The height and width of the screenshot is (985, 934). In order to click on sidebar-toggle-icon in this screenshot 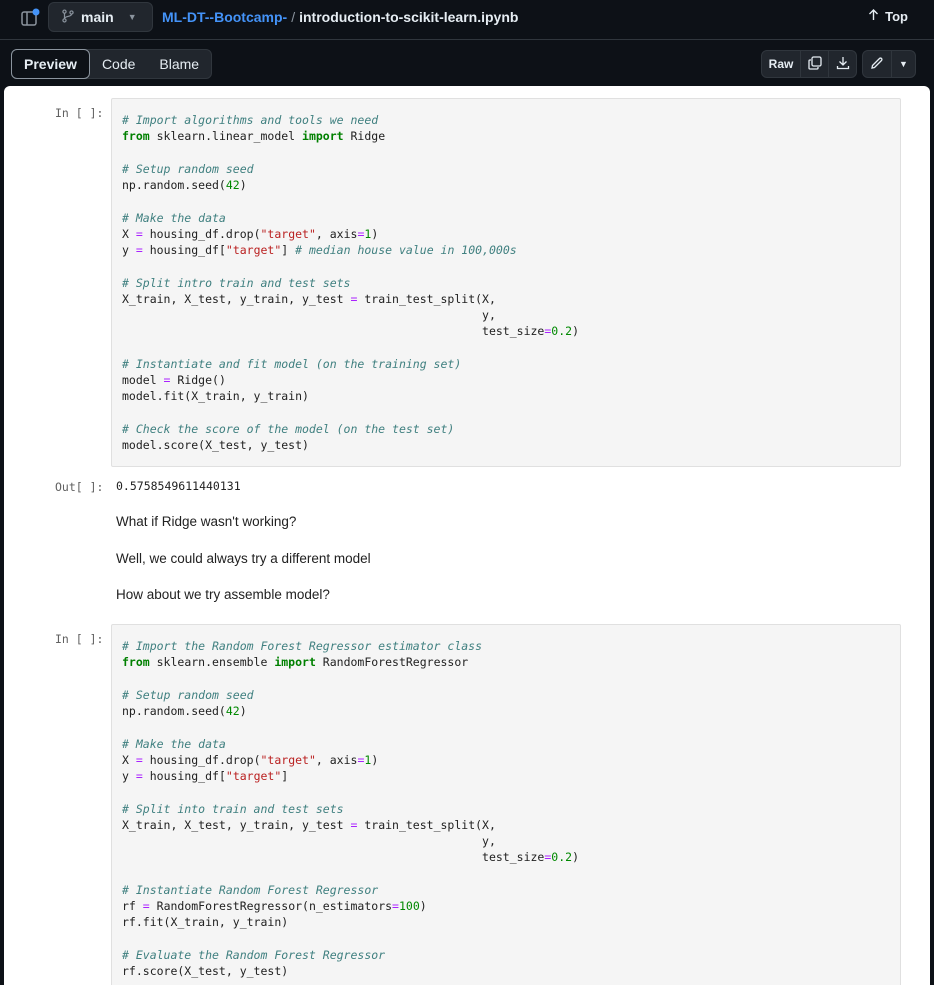, I will do `click(30, 18)`.